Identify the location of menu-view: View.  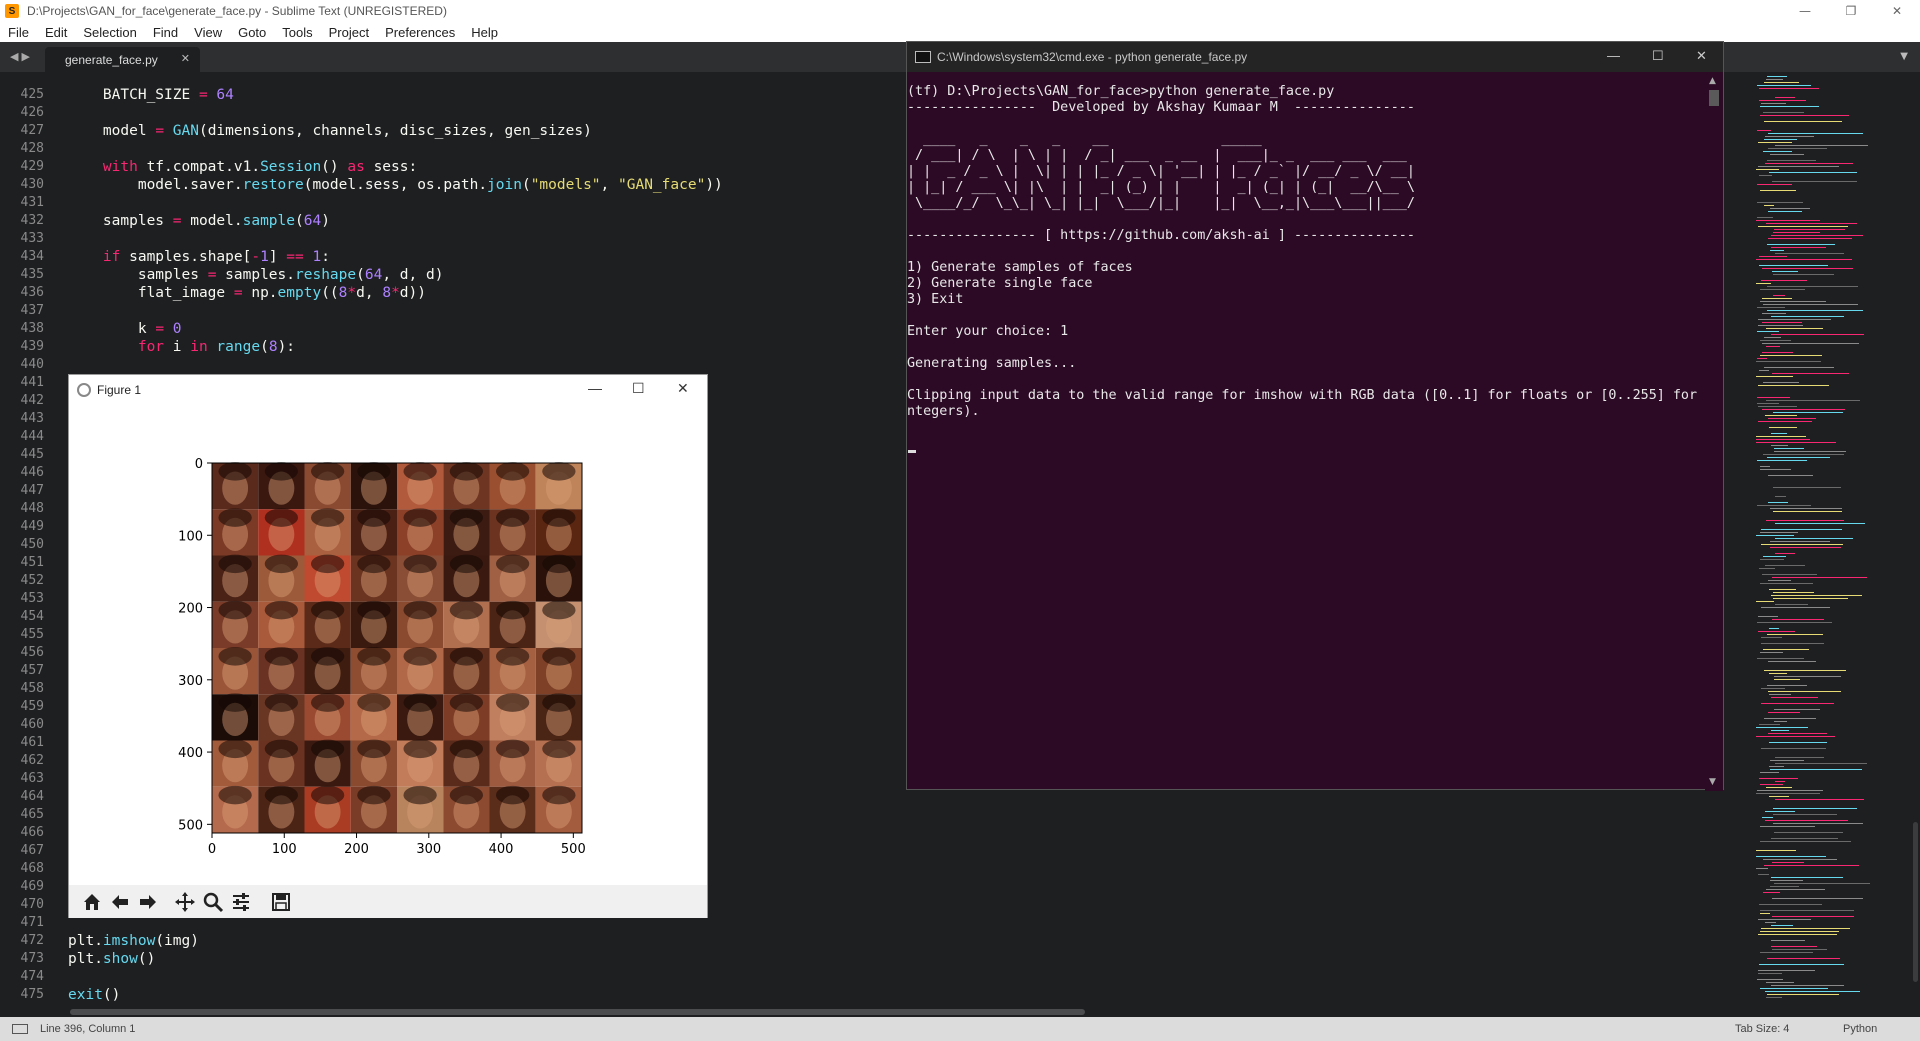
(208, 32).